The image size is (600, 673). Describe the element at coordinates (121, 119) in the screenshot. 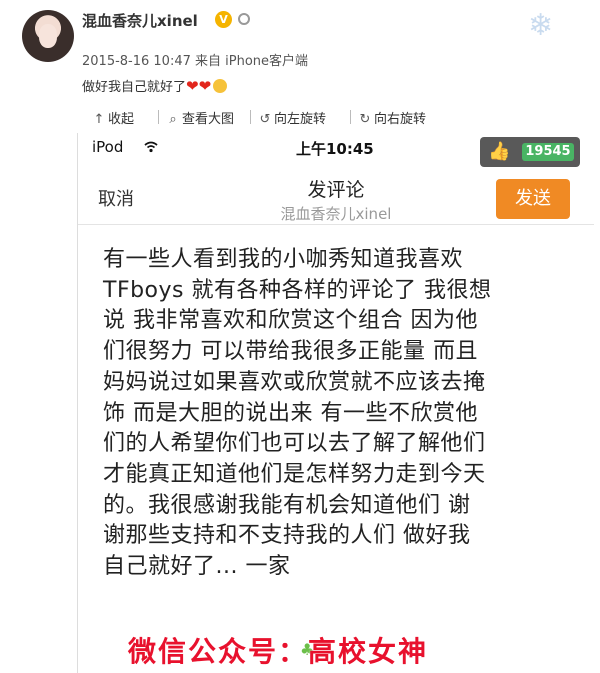

I see `collapse-label: 收起` at that location.